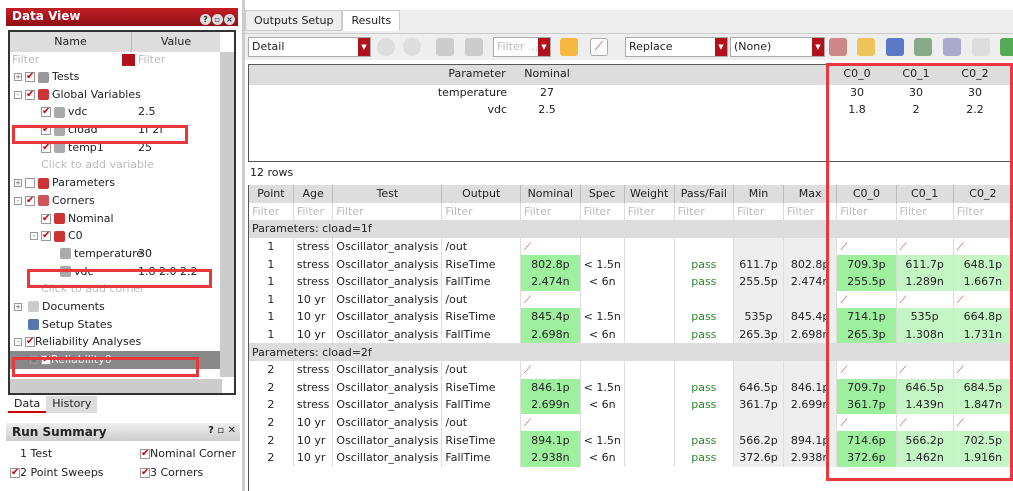 This screenshot has height=491, width=1013. I want to click on help-icon: ?, so click(205, 19).